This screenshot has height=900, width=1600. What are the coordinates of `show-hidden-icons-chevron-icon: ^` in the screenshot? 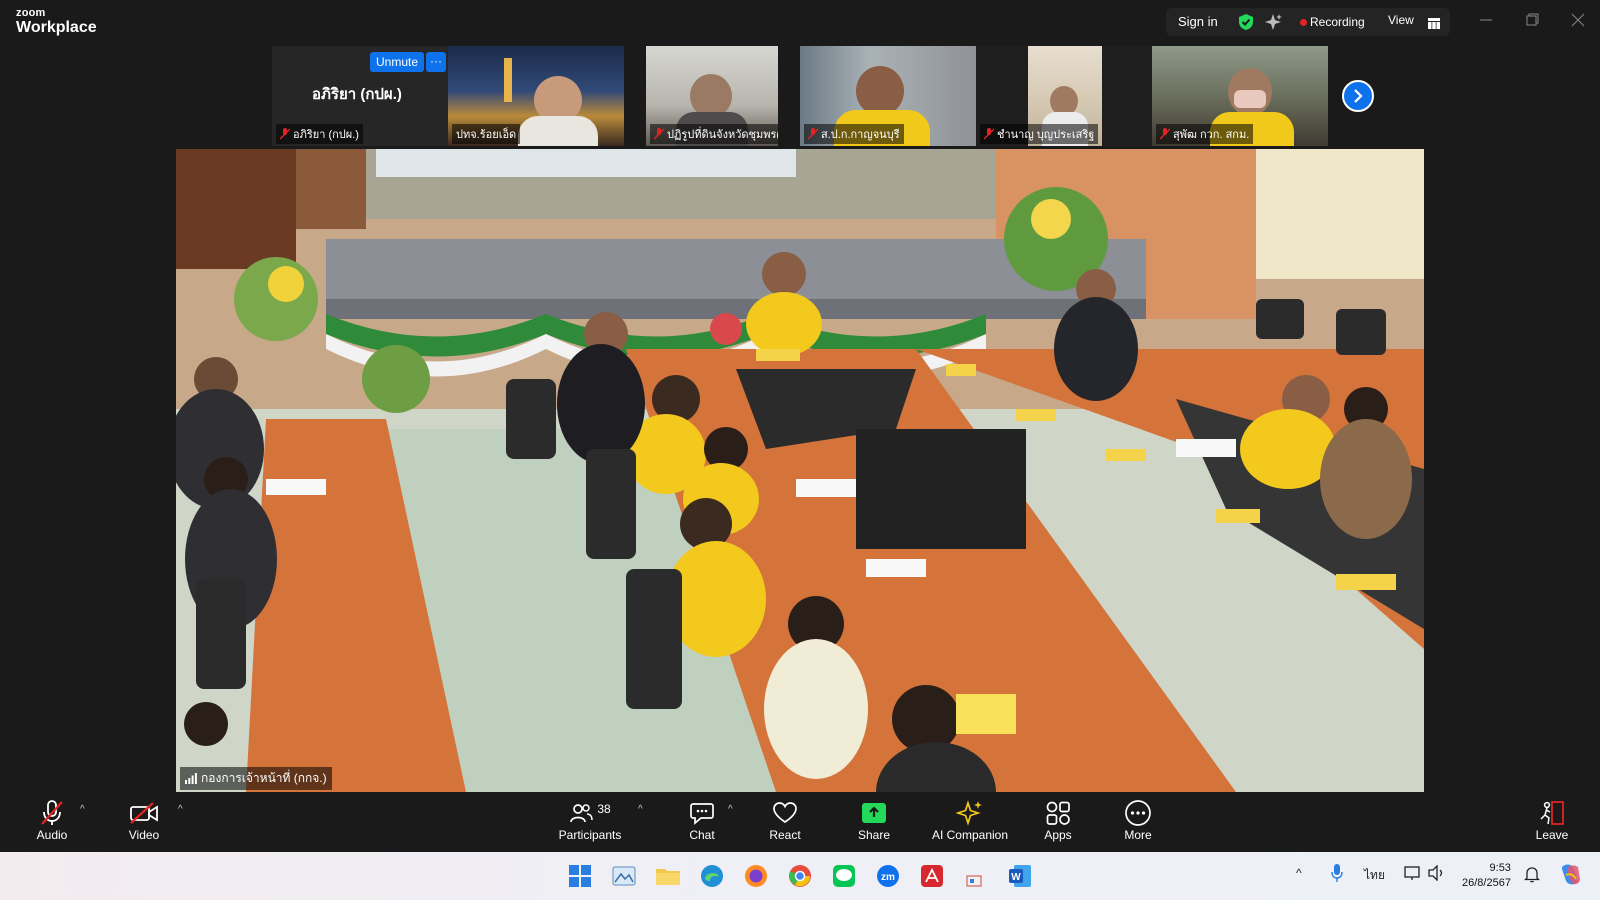 It's located at (1299, 873).